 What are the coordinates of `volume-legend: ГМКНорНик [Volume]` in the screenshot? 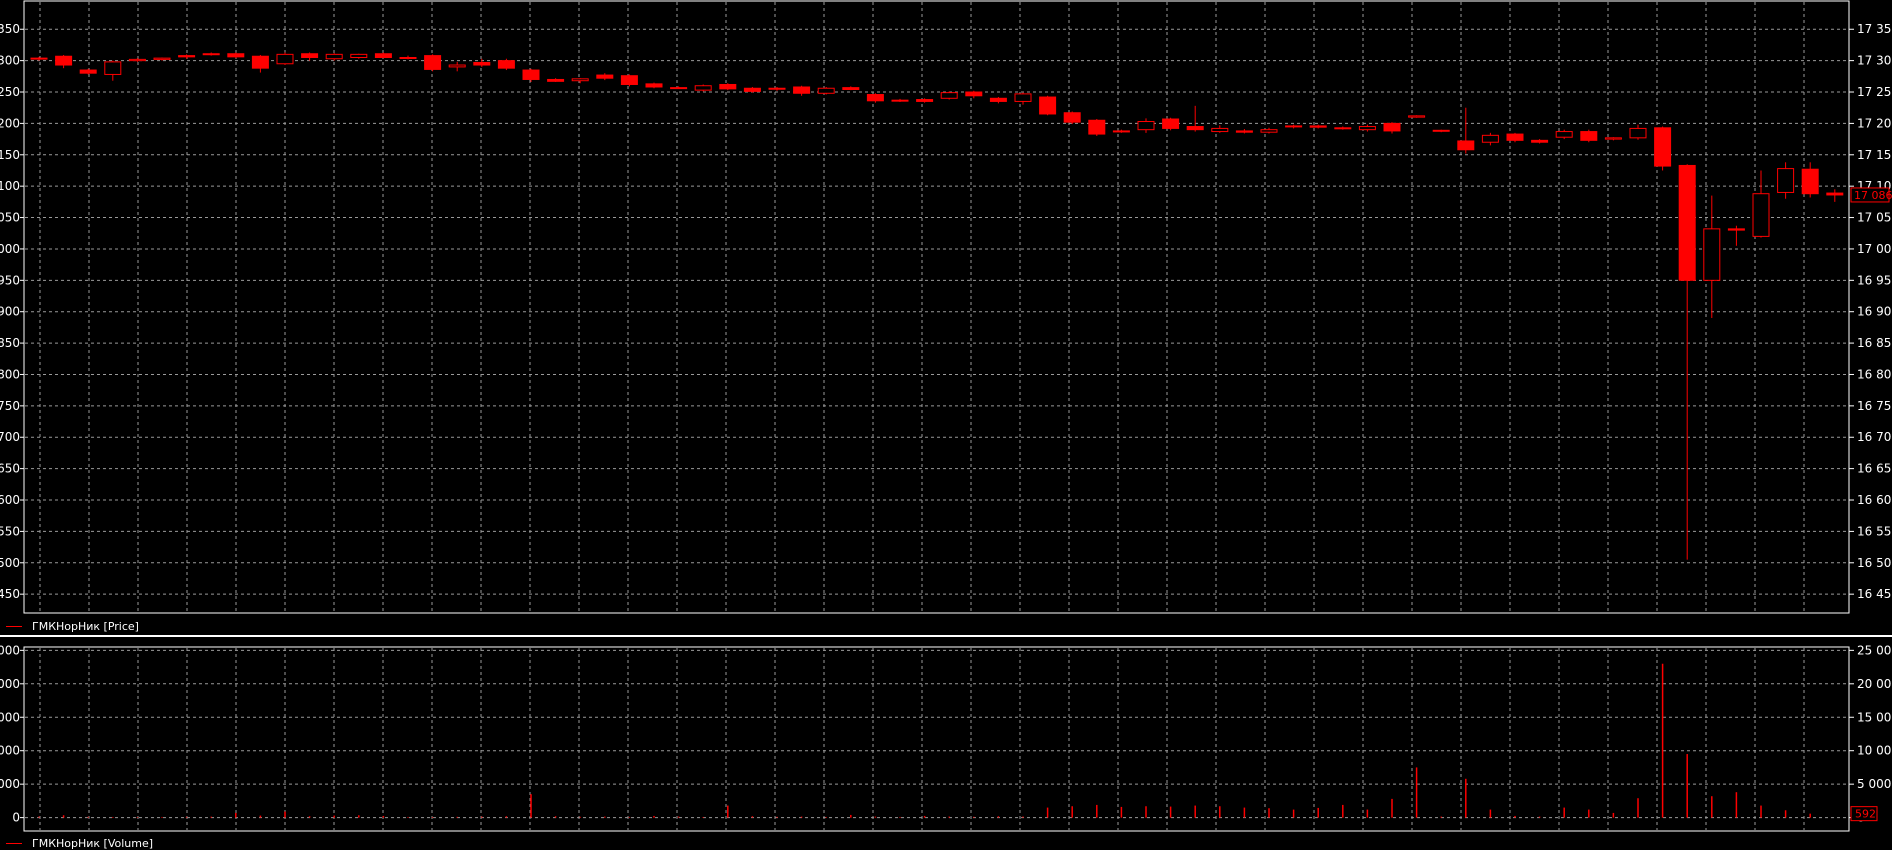 It's located at (76, 843).